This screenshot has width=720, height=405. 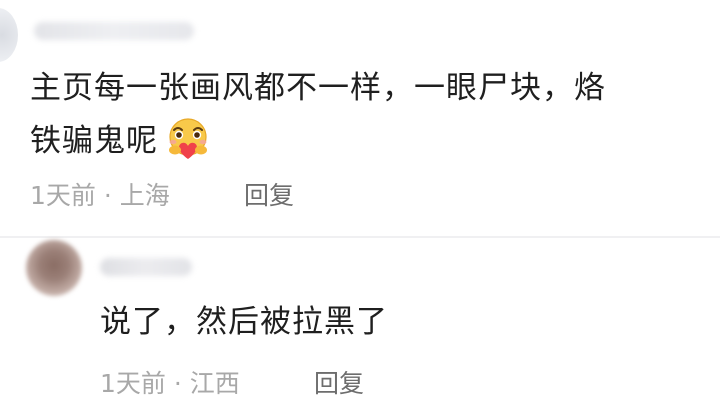 What do you see at coordinates (188, 139) in the screenshot?
I see `heart-hug-emoji-icon` at bounding box center [188, 139].